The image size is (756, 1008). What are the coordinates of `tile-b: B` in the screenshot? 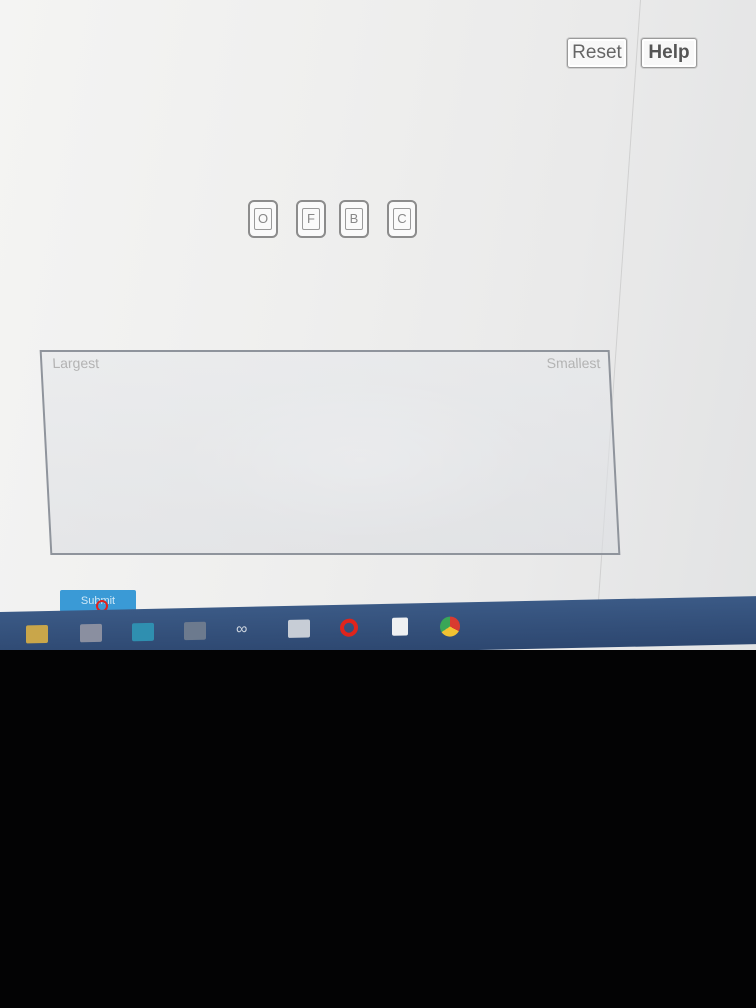 It's located at (354, 219).